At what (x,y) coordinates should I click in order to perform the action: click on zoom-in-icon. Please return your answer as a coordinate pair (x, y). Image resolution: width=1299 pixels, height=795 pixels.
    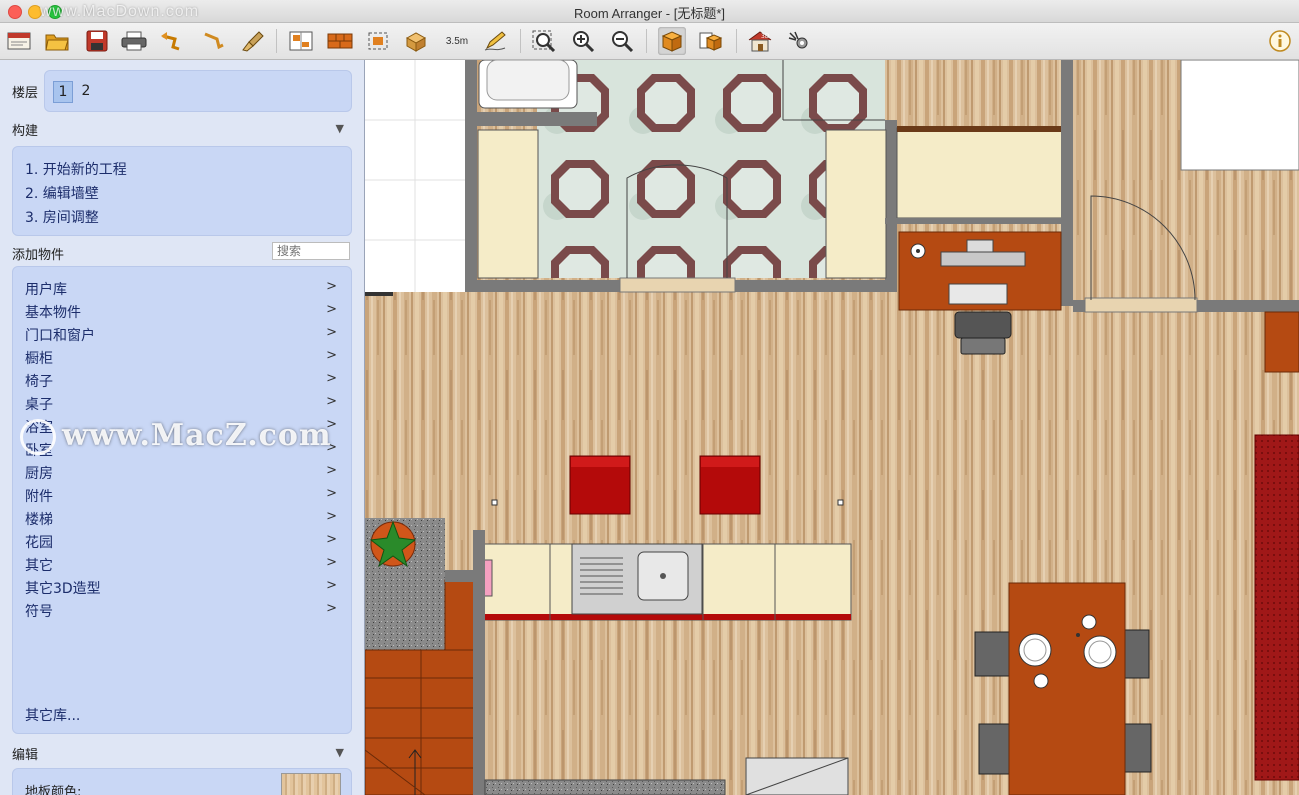
    Looking at the image, I should click on (584, 41).